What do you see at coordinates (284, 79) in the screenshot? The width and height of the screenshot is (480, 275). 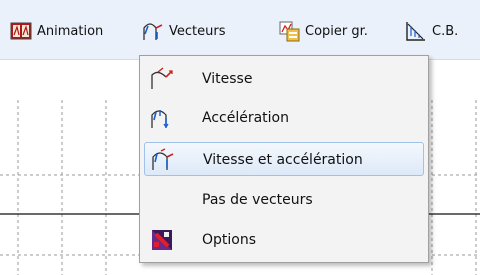 I see `menu-item-vitesse: Vitesse` at bounding box center [284, 79].